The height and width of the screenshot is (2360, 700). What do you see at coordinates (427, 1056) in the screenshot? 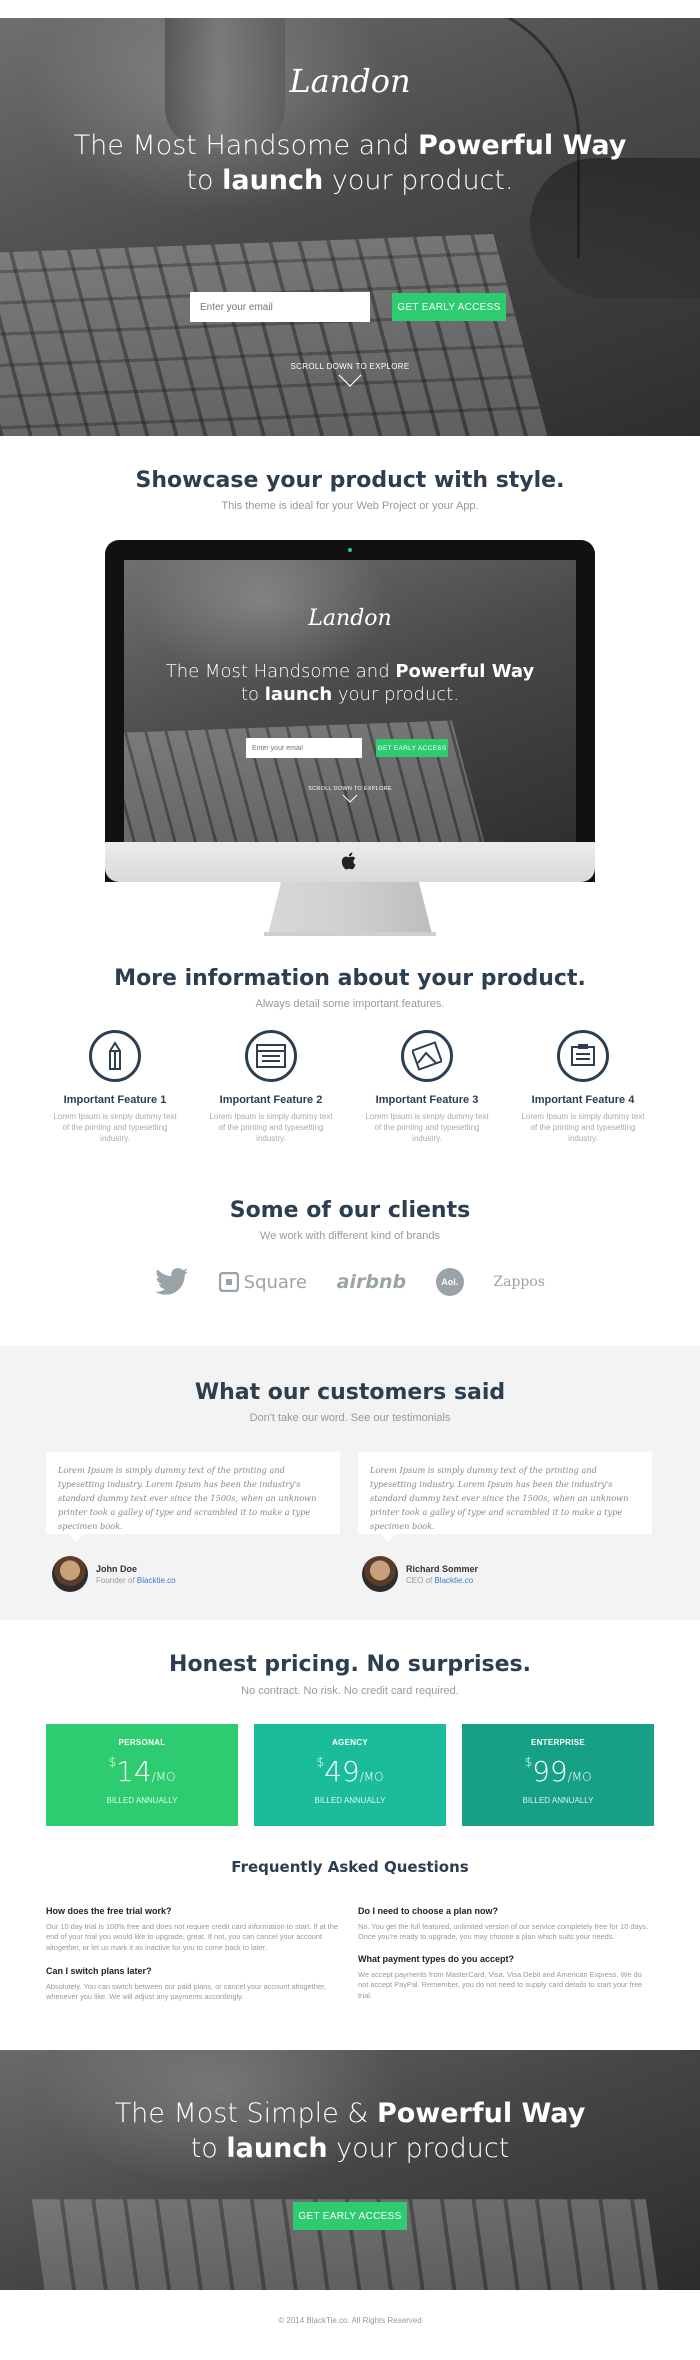
I see `image-icon` at bounding box center [427, 1056].